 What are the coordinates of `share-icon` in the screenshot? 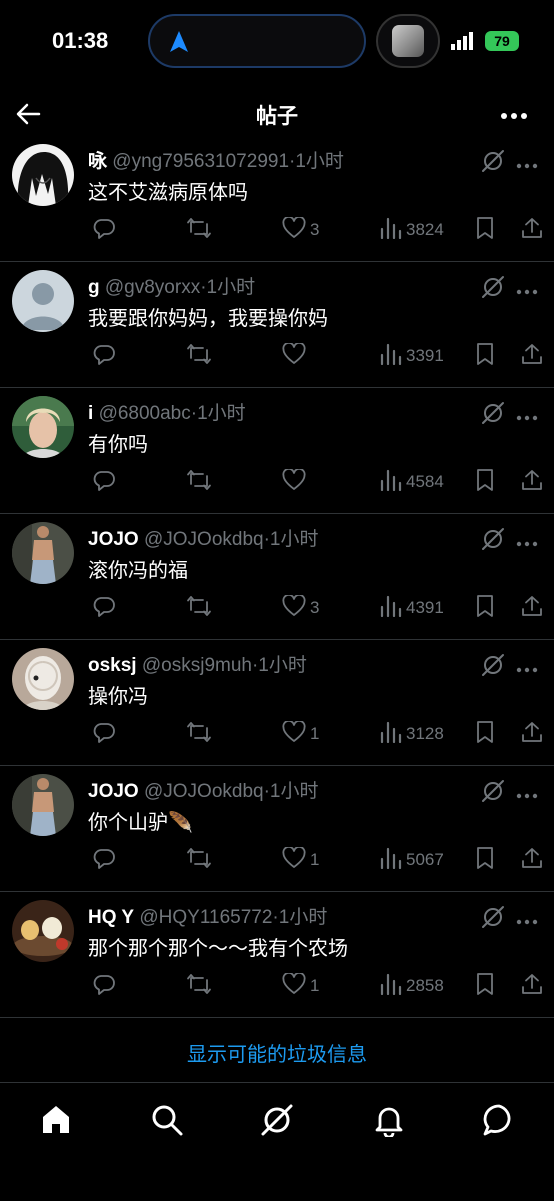 It's located at (532, 356).